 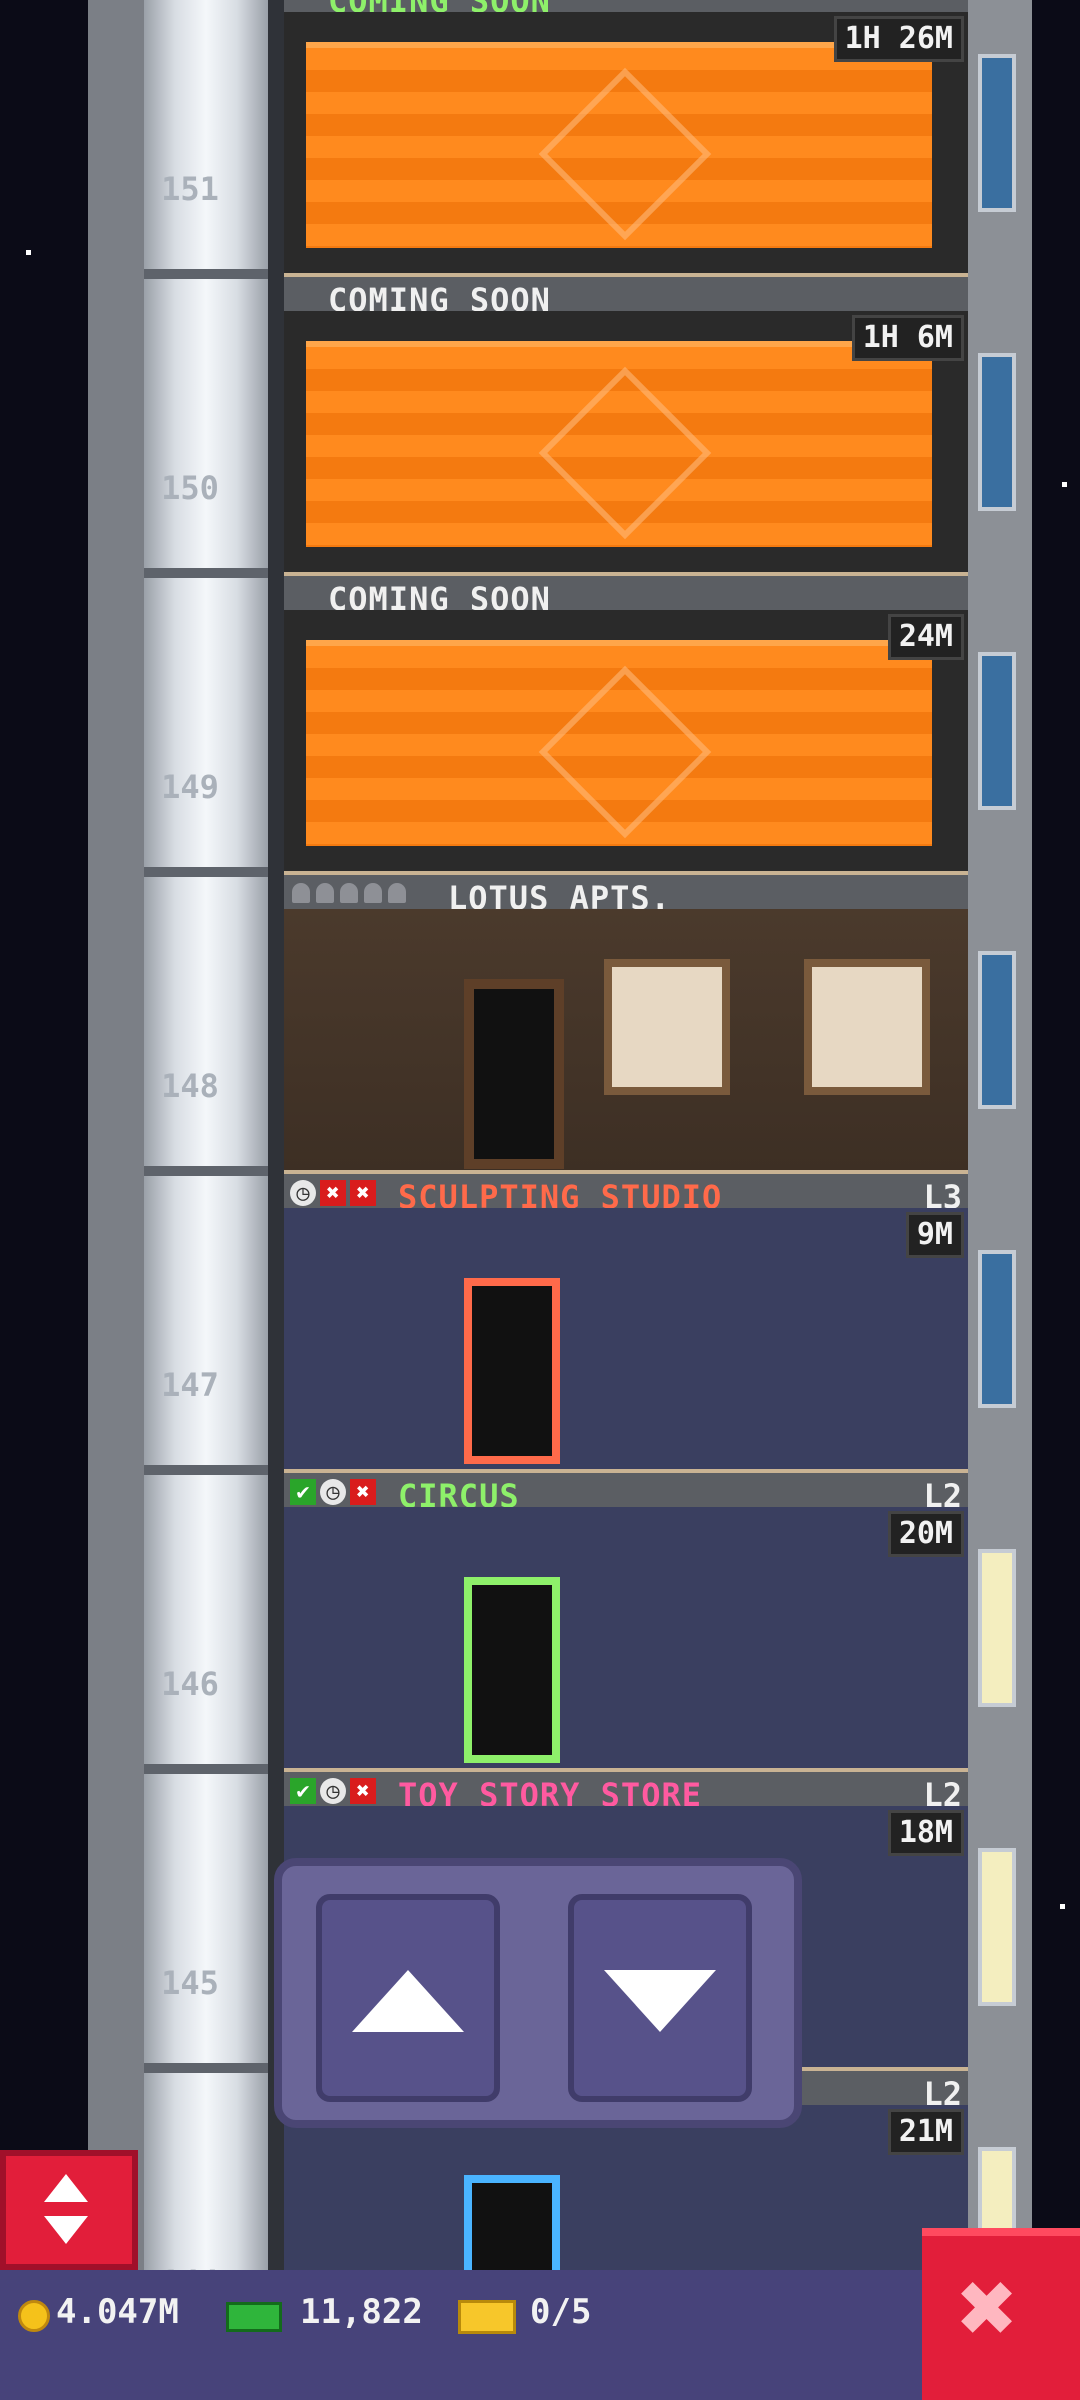 I want to click on elevator-controls, so click(x=538, y=1993).